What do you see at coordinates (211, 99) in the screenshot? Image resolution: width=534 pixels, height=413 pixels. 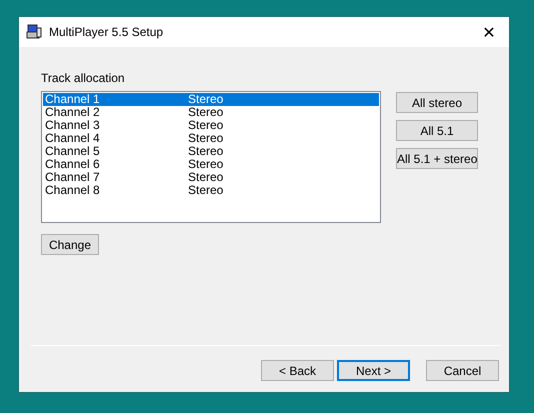 I see `track-row: Channel 1 Stereo` at bounding box center [211, 99].